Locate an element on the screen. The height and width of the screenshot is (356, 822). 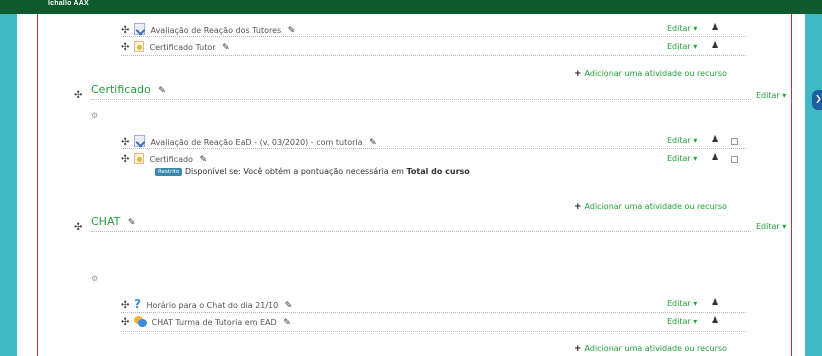
site-title: Ichallo AAX is located at coordinates (68, 3).